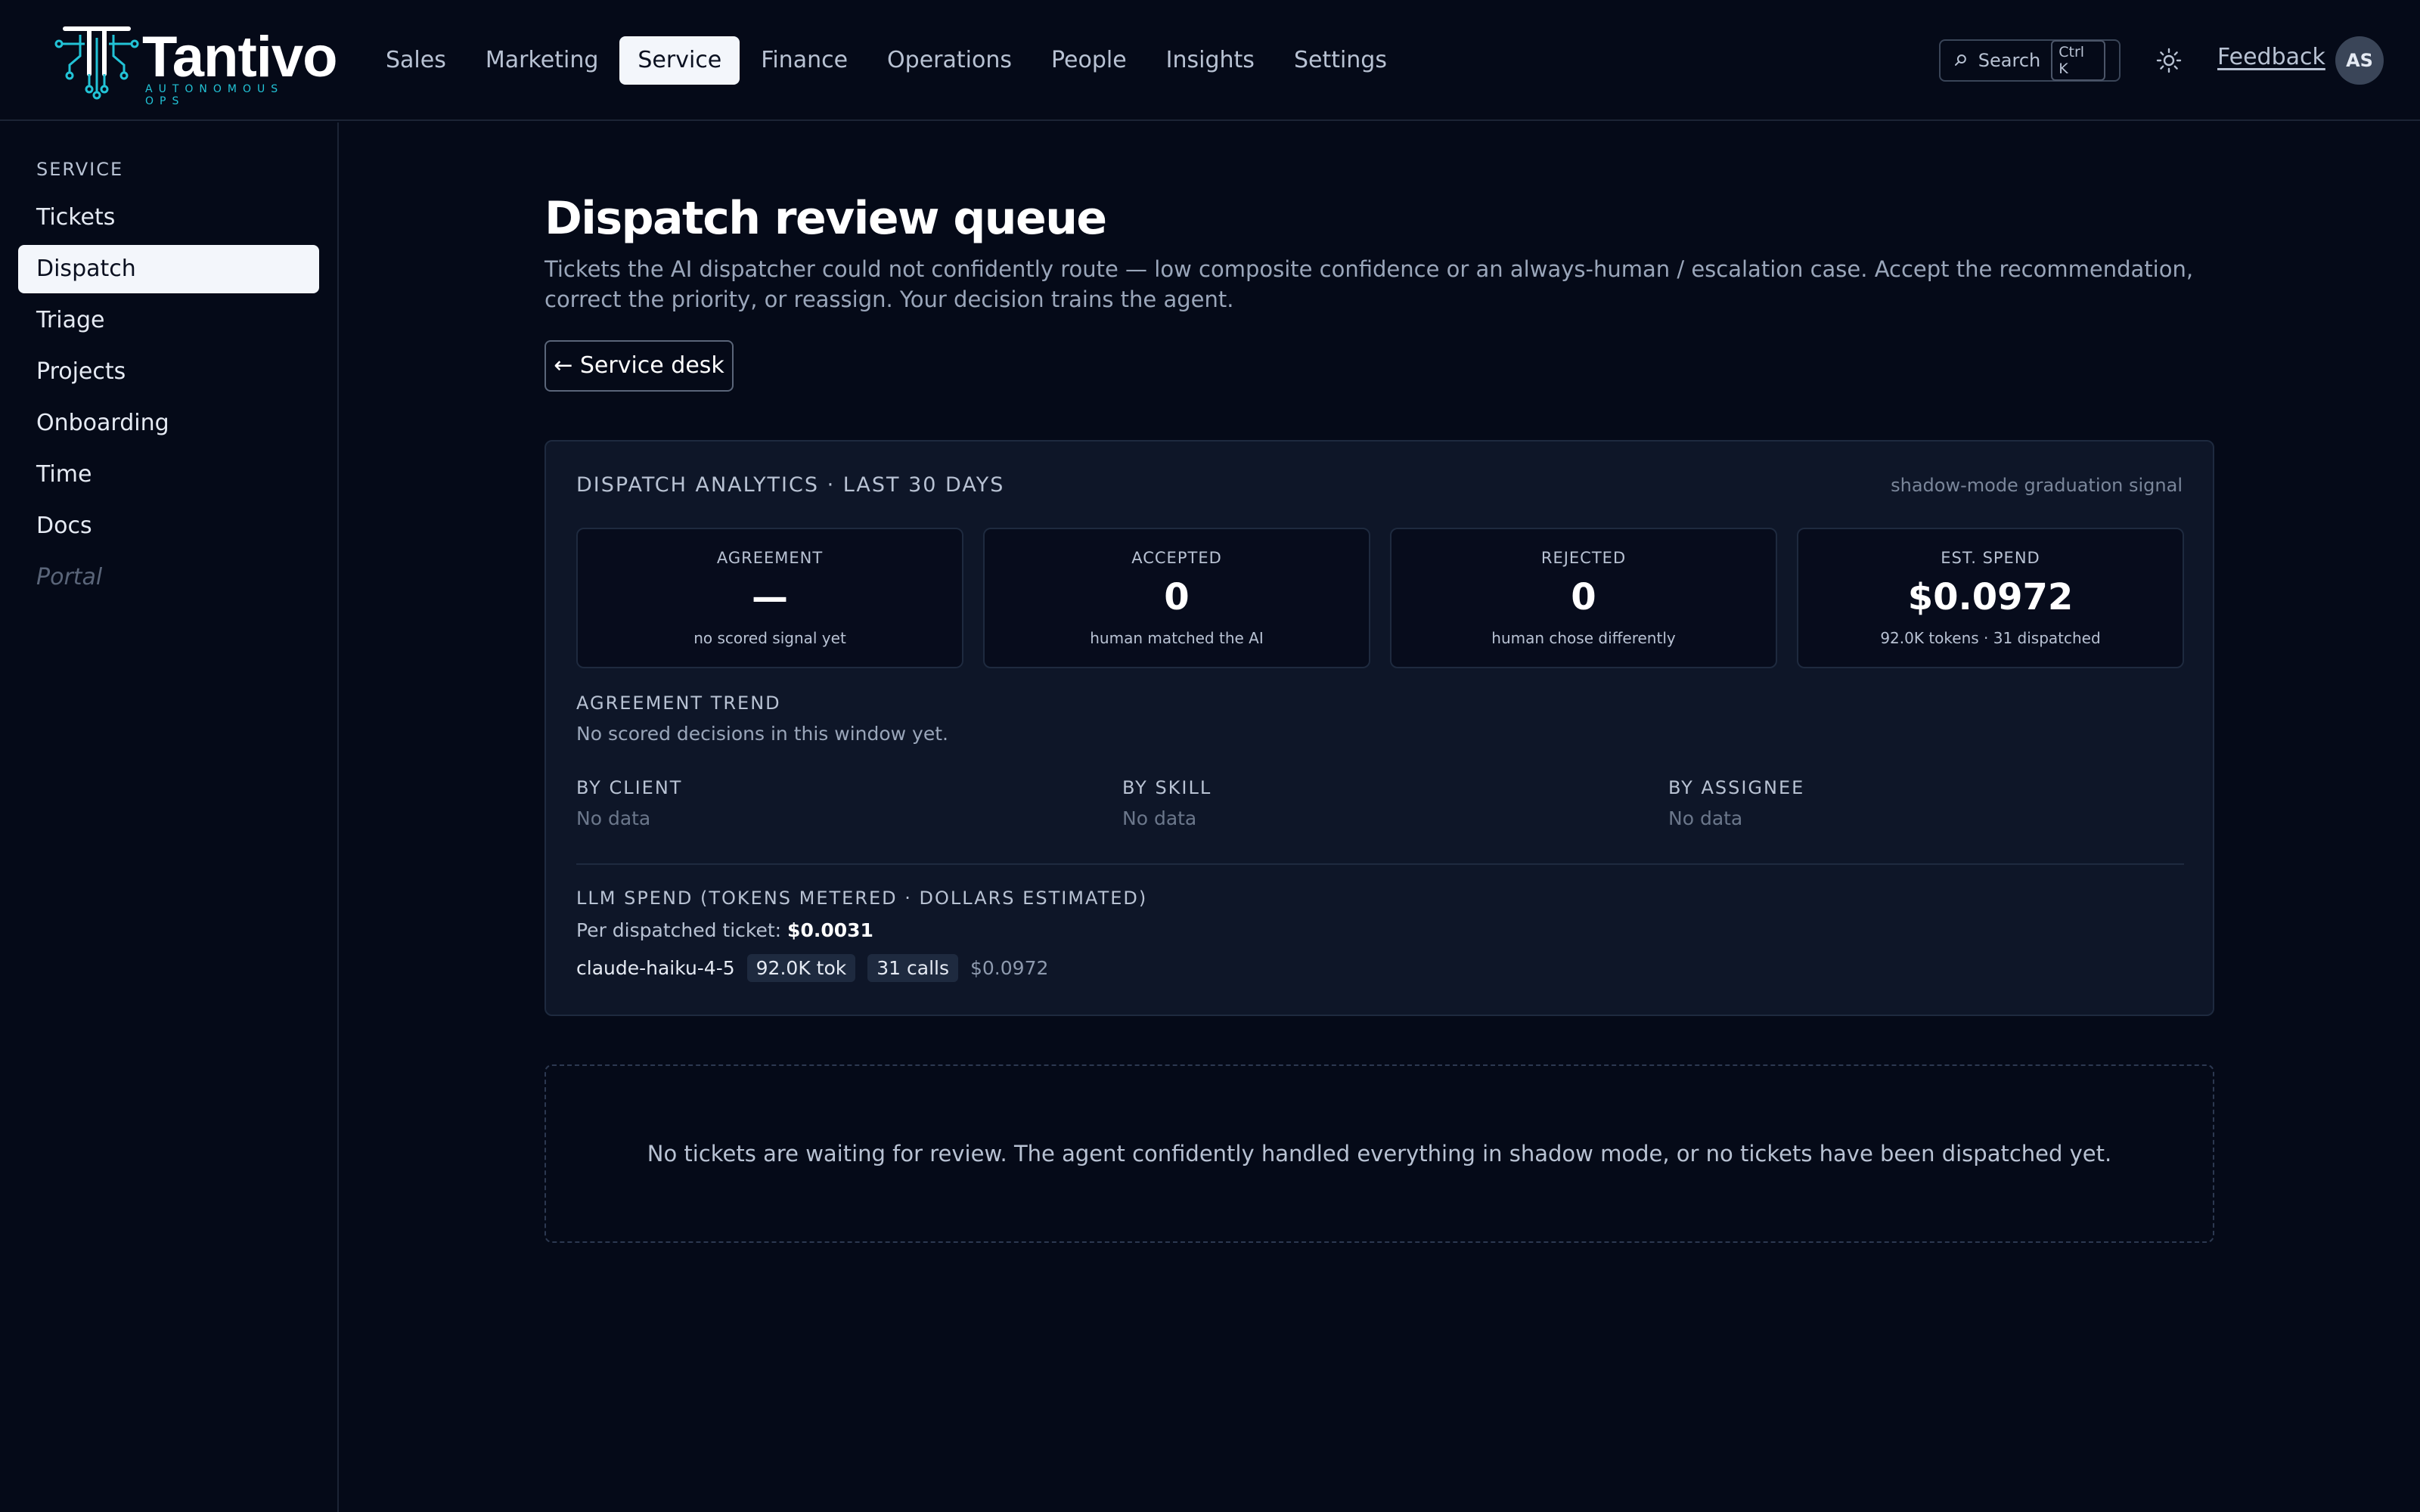 The height and width of the screenshot is (1512, 2420). Describe the element at coordinates (1990, 558) in the screenshot. I see `stat-label: EST. SPEND` at that location.